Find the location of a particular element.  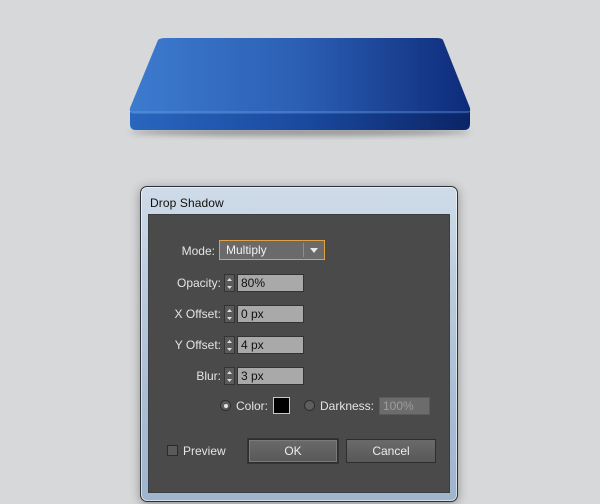

color-radio is located at coordinates (225, 405).